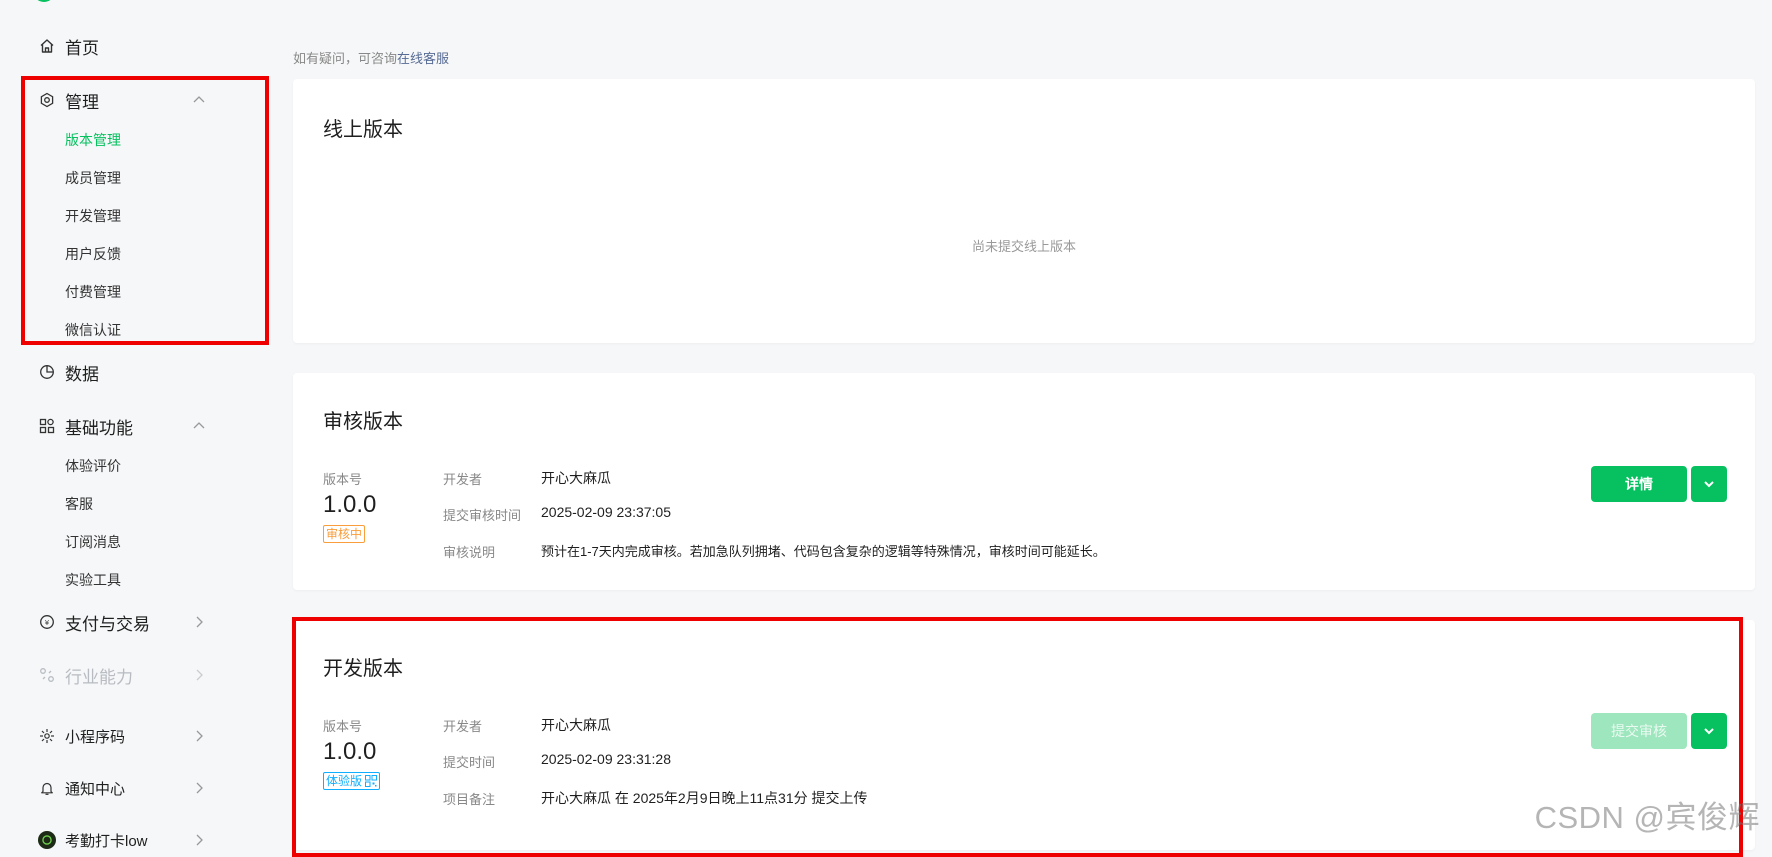 The height and width of the screenshot is (857, 1772). Describe the element at coordinates (82, 48) in the screenshot. I see `nav-home-label: 首页` at that location.